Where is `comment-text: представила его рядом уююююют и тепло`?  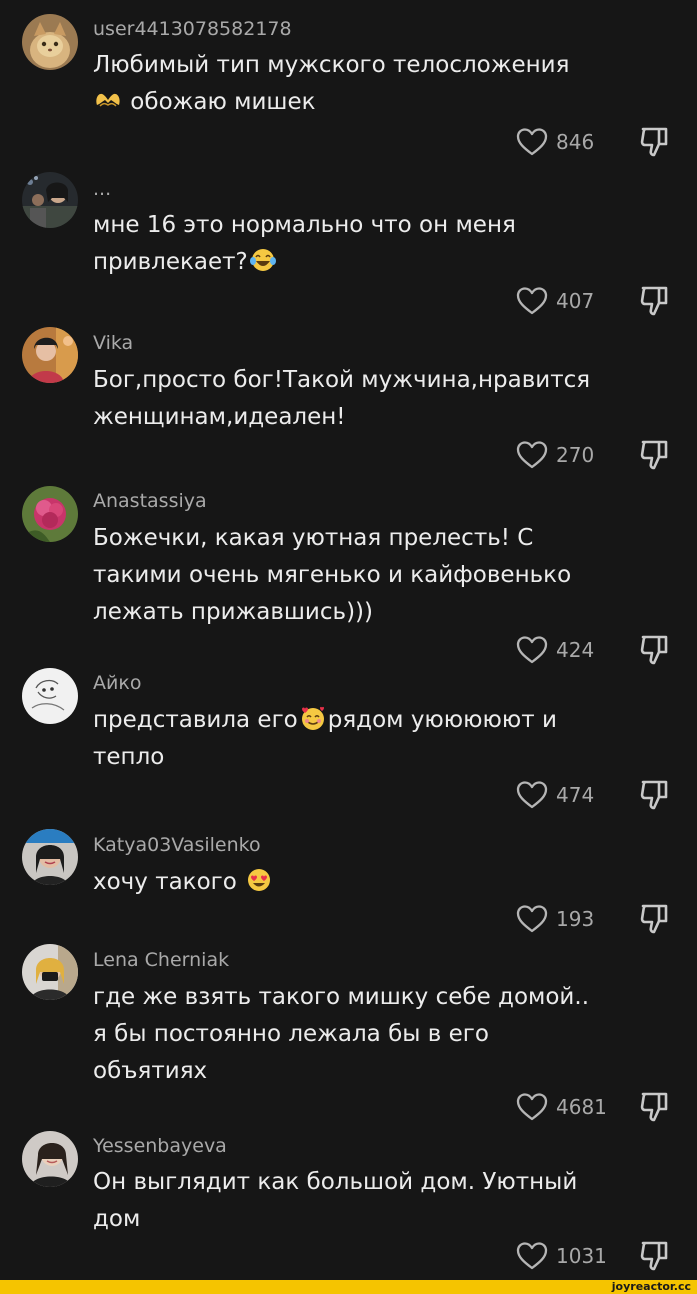
comment-text: представила его рядом уююююют и тепло is located at coordinates (373, 739).